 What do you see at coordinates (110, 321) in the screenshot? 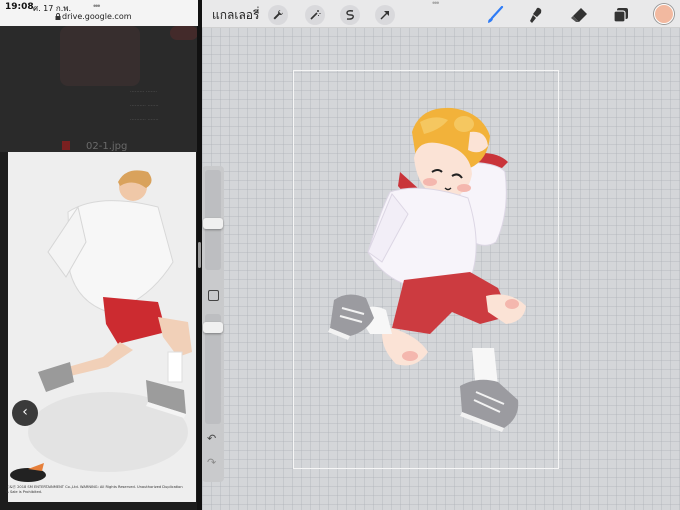
I see `photo-figure` at bounding box center [110, 321].